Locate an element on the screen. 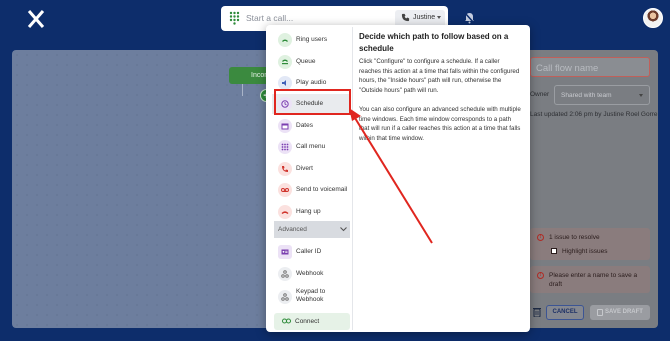 The image size is (670, 341). caller-id-icon is located at coordinates (285, 252).